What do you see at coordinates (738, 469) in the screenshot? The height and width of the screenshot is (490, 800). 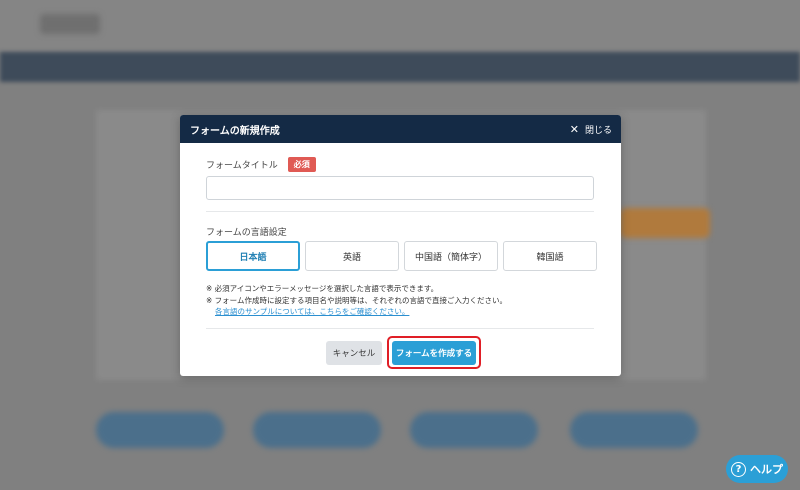 I see `question-icon: ?` at bounding box center [738, 469].